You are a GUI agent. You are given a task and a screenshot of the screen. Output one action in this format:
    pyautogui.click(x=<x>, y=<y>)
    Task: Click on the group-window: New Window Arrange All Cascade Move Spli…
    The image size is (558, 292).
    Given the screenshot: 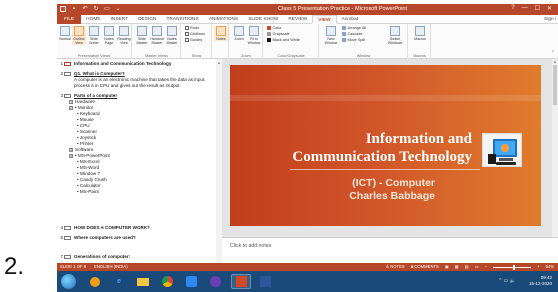 What is the action you would take?
    pyautogui.click(x=364, y=41)
    